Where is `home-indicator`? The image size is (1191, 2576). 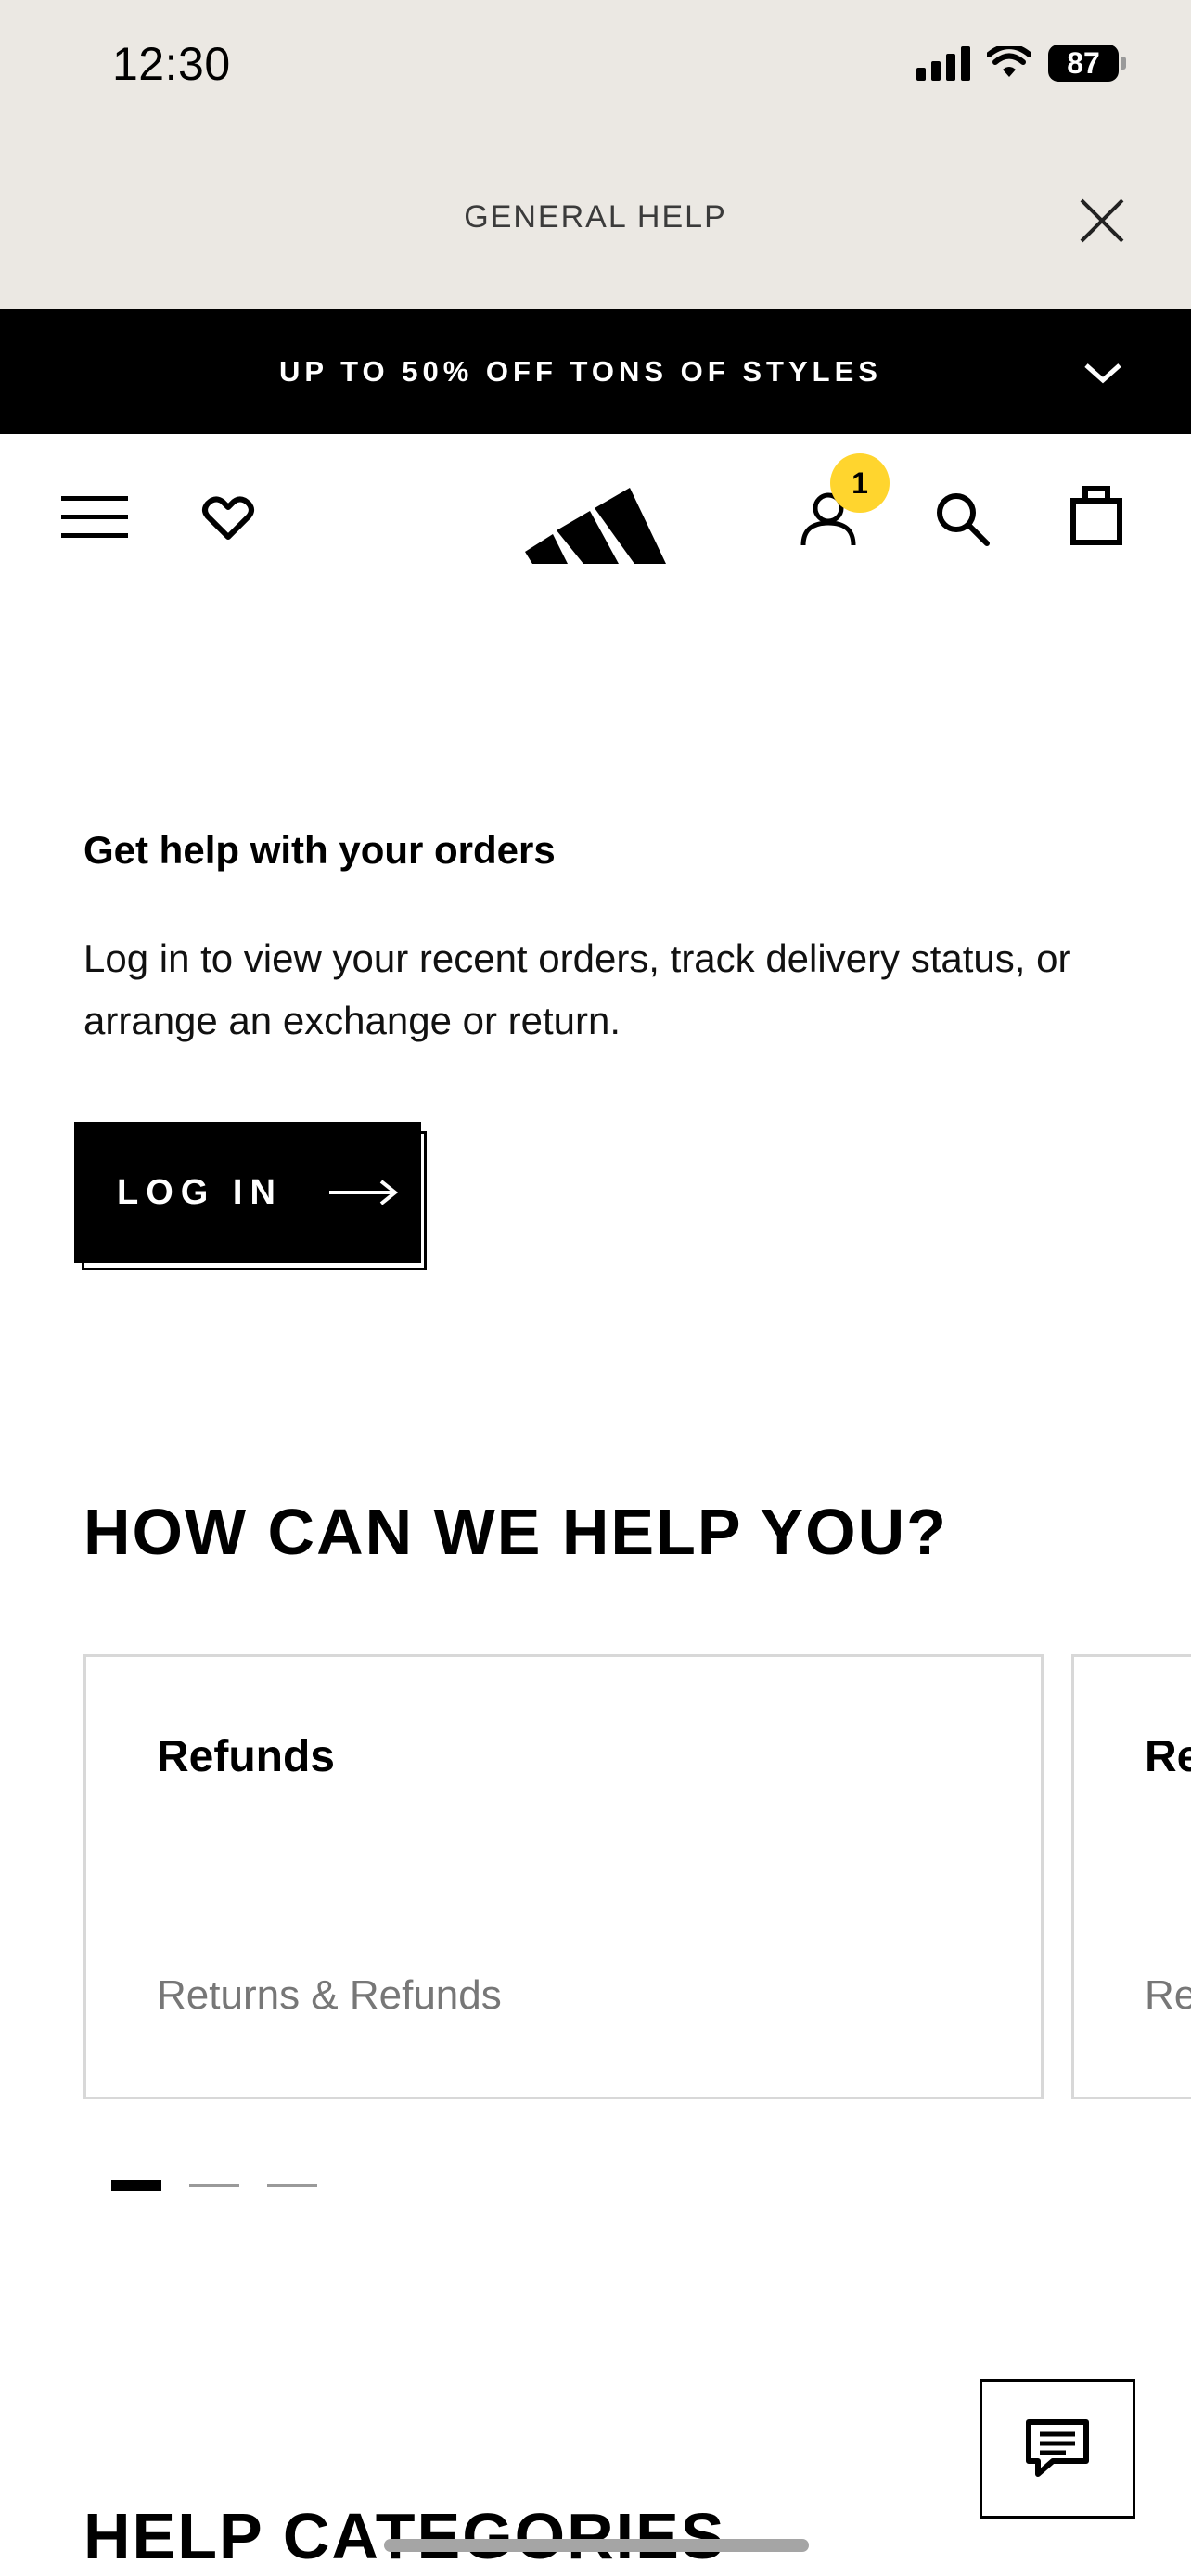
home-indicator is located at coordinates (597, 2545).